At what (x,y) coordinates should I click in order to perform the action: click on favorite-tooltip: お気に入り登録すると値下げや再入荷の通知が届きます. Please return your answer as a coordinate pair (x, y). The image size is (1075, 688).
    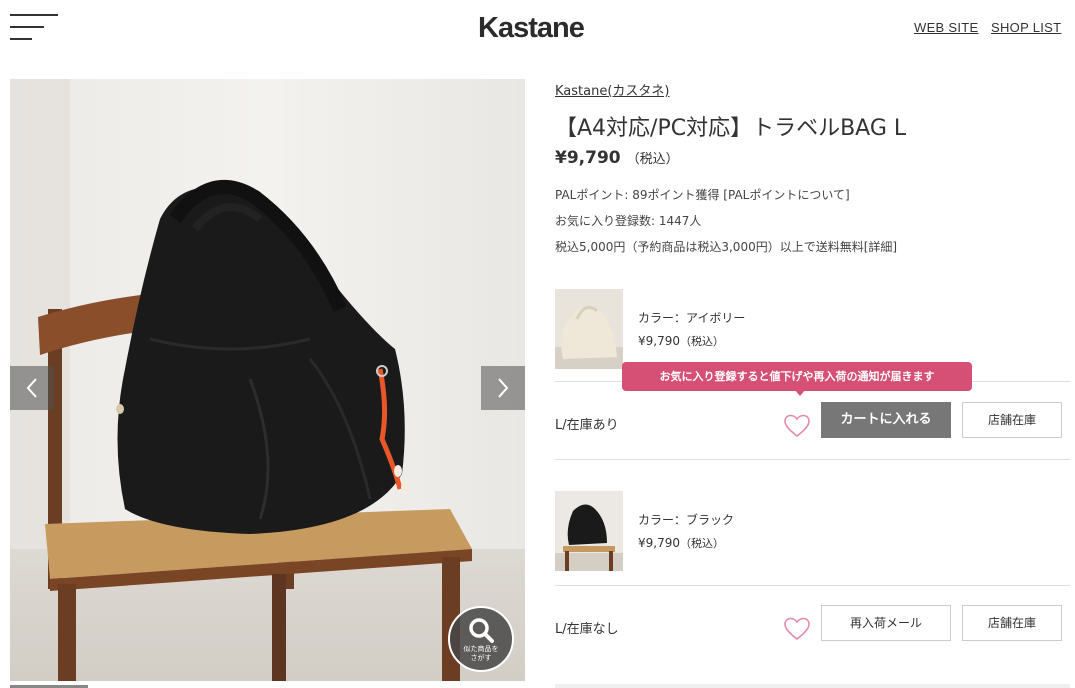
    Looking at the image, I should click on (797, 376).